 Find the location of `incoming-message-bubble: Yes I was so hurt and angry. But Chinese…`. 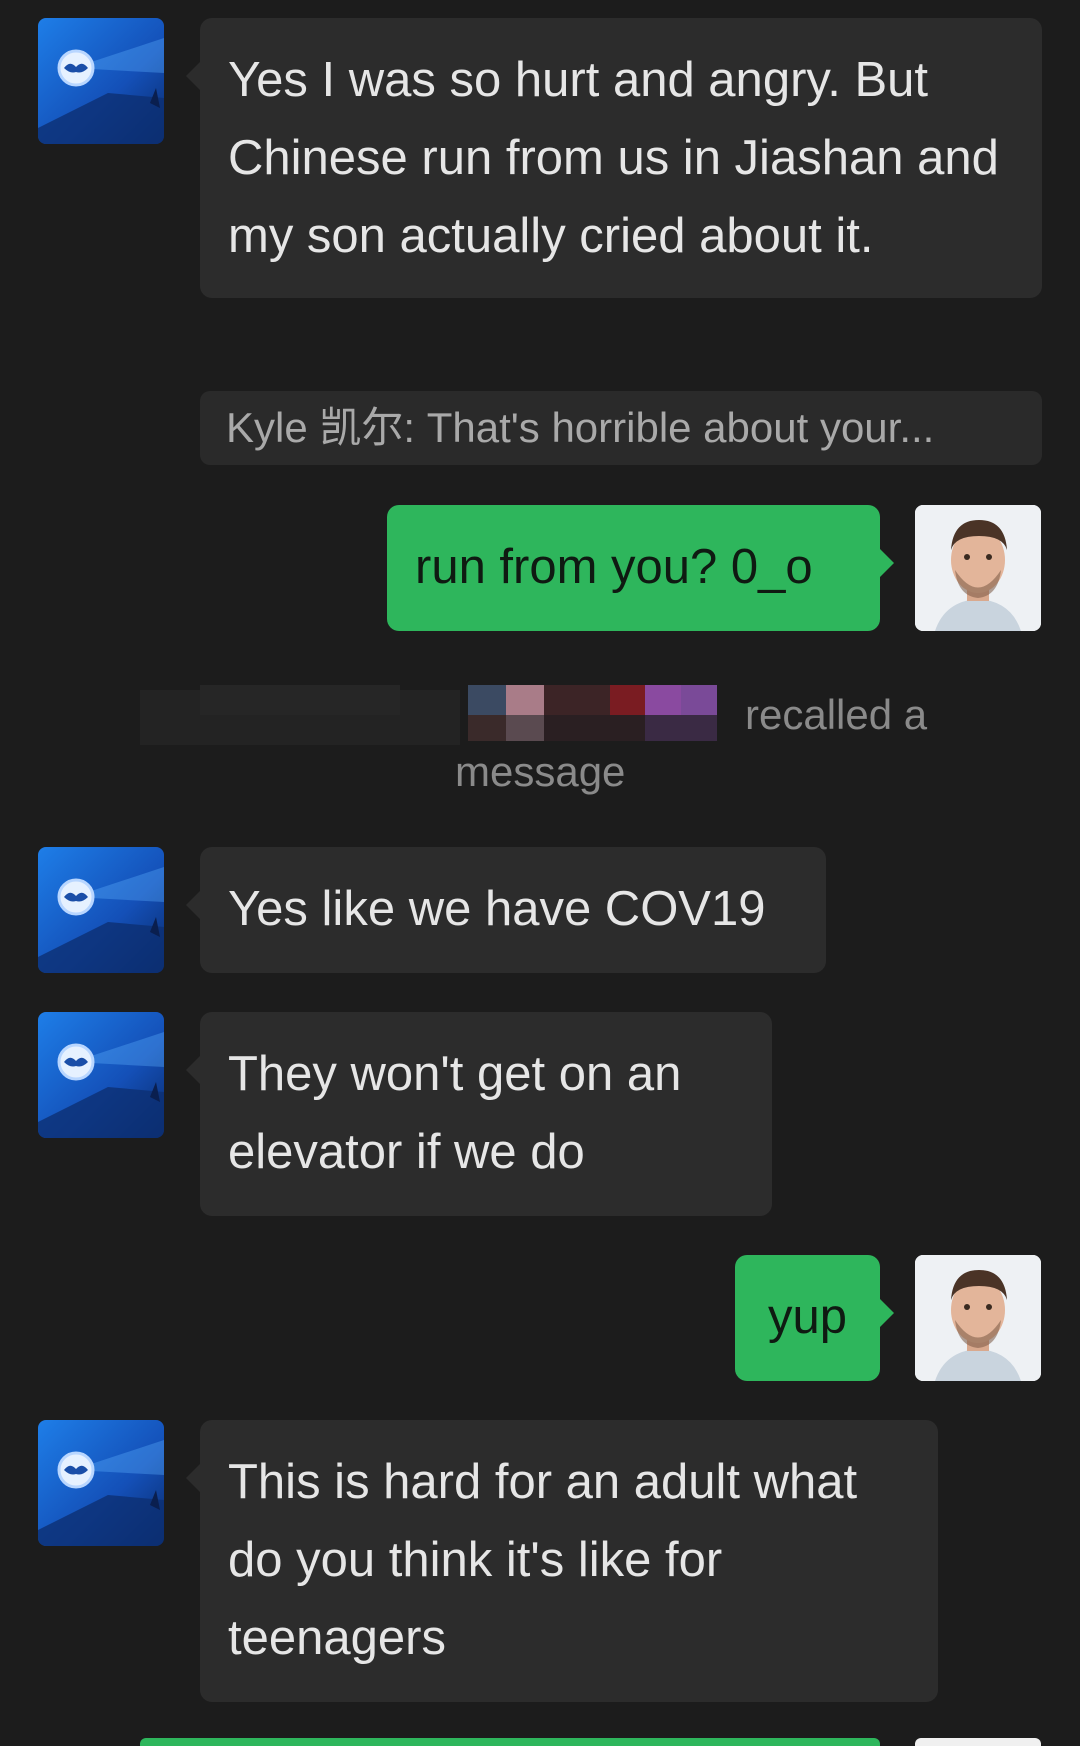

incoming-message-bubble: Yes I was so hurt and angry. But Chinese… is located at coordinates (614, 158).